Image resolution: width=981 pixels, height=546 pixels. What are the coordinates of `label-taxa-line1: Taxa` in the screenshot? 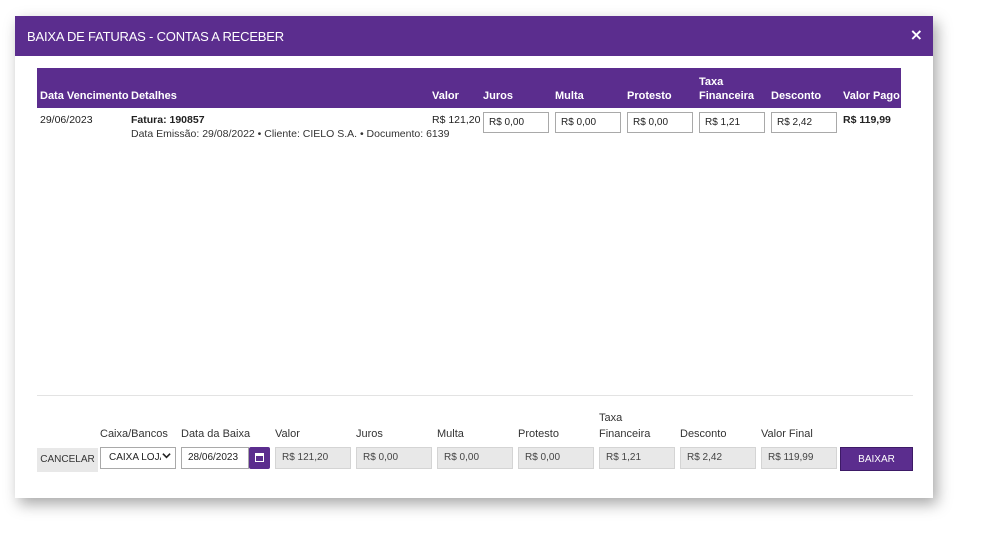 It's located at (611, 418).